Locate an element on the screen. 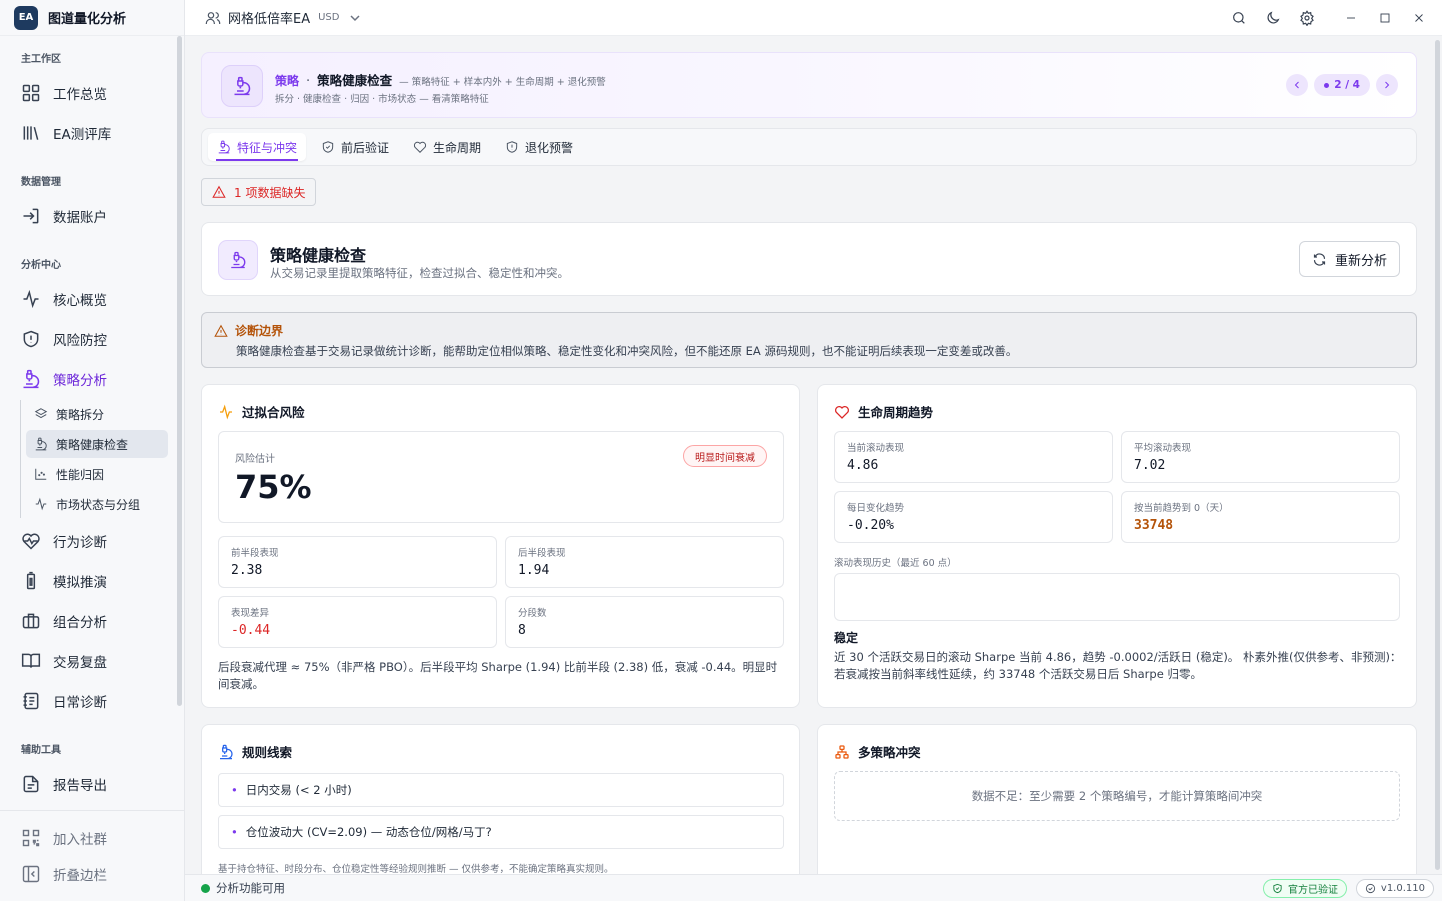  check-circle-icon is located at coordinates (1370, 888).